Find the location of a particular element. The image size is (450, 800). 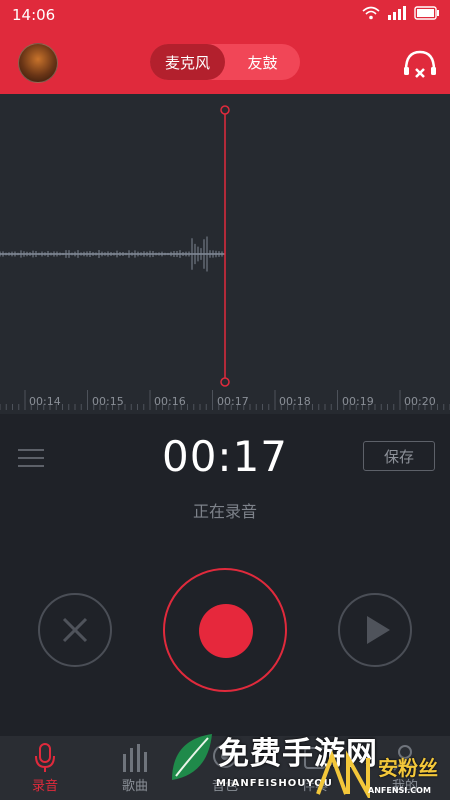

playhead-bottom-handle is located at coordinates (225, 382).